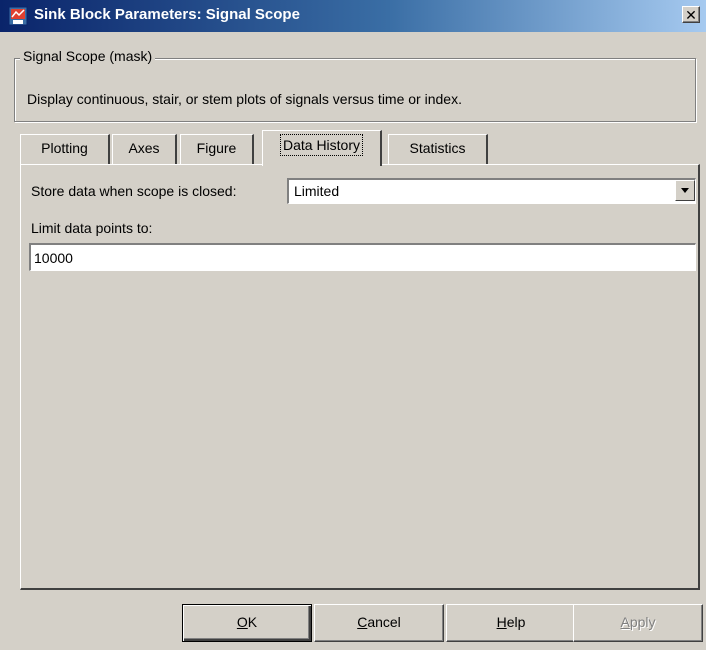 This screenshot has width=706, height=650. Describe the element at coordinates (134, 191) in the screenshot. I see `store-data-label: Store data when scope is closed:` at that location.